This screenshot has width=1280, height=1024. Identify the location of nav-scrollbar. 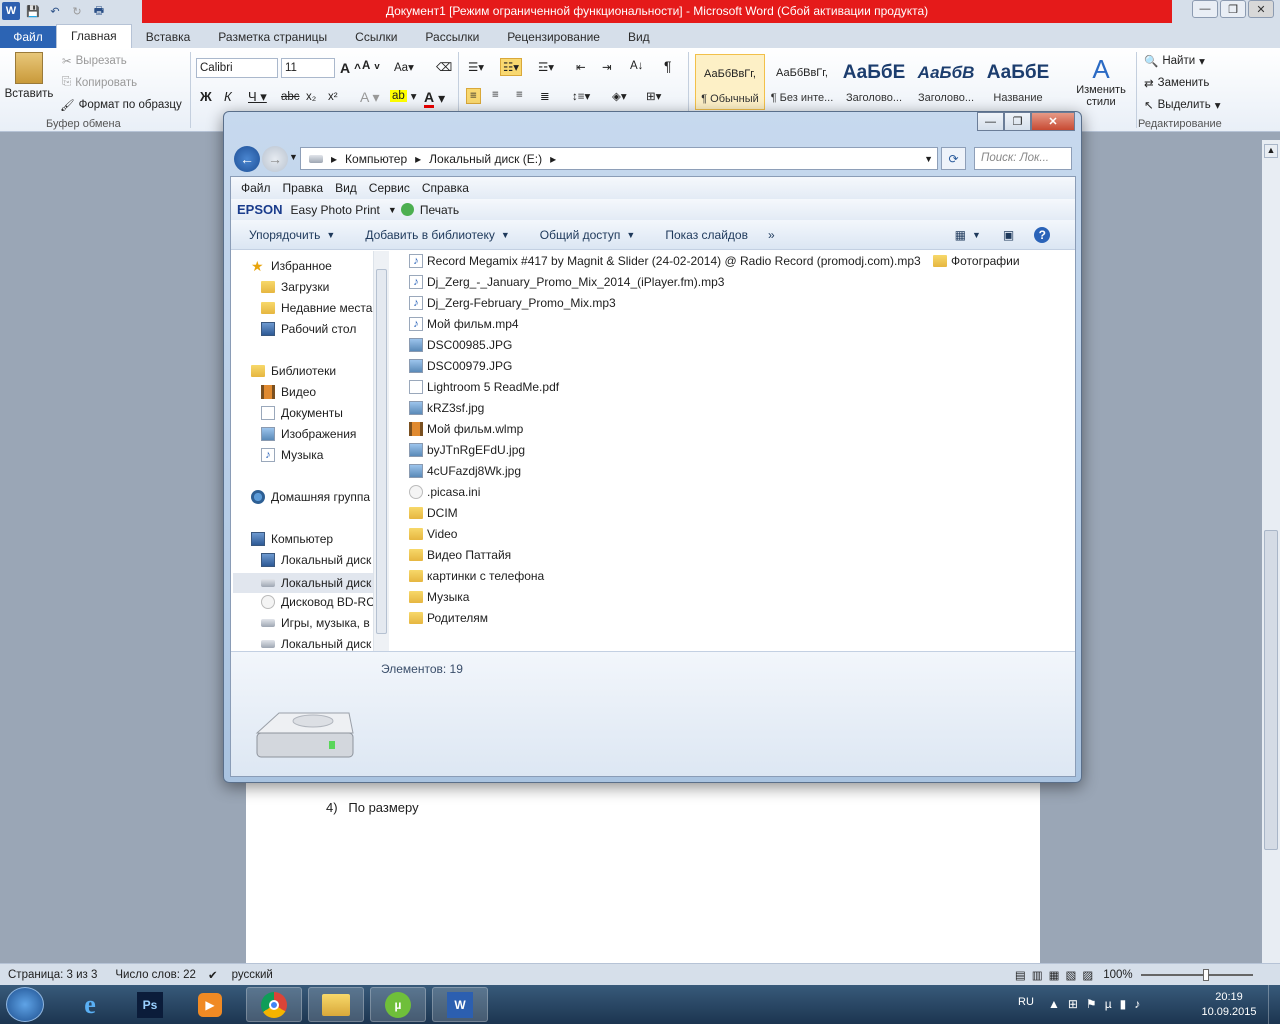
(381, 451).